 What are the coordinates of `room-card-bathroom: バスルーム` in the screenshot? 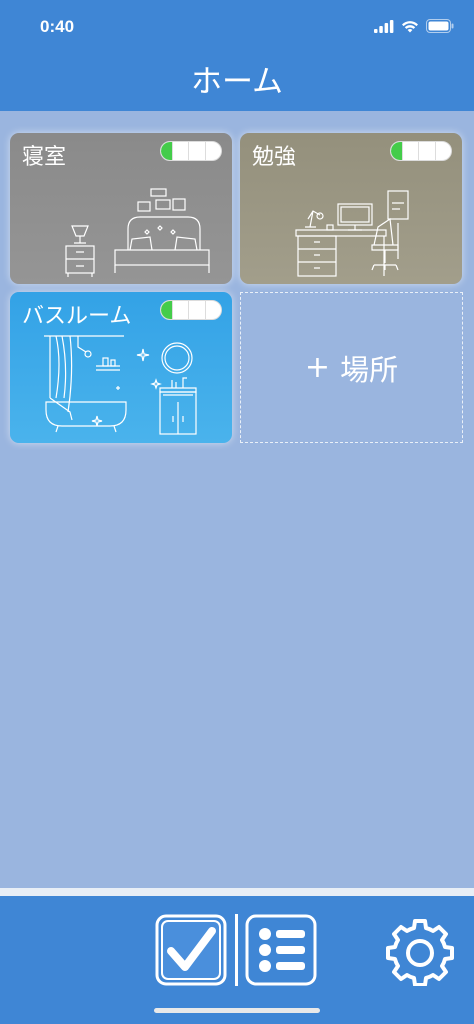 It's located at (121, 367).